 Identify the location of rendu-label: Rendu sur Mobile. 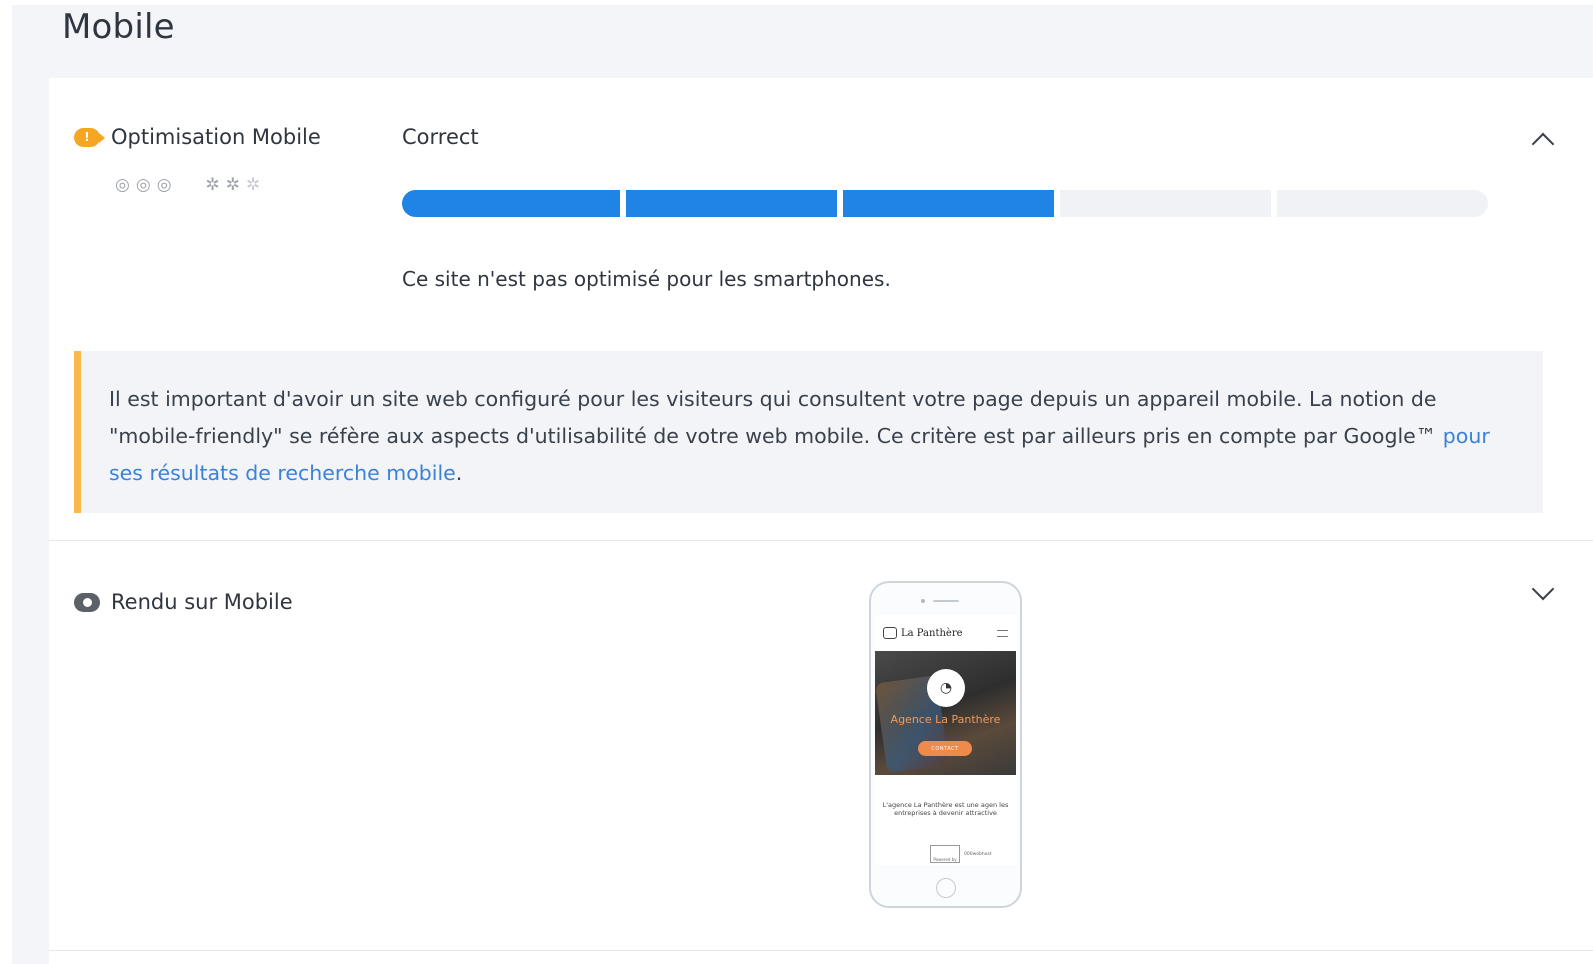
(202, 602).